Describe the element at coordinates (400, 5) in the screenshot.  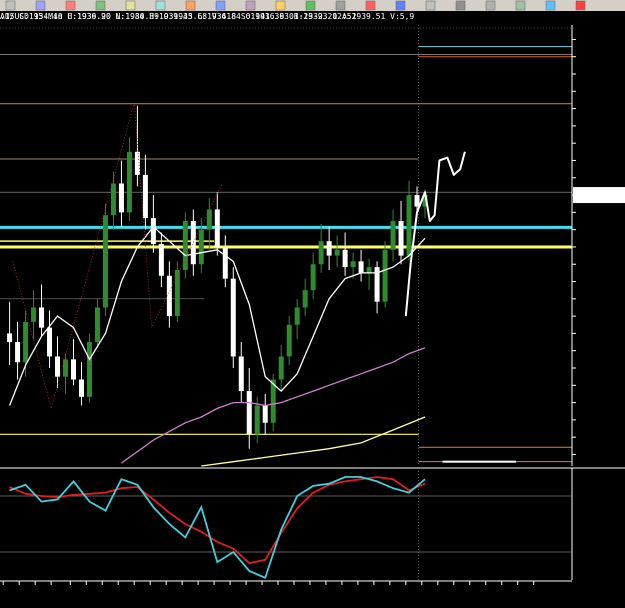
I see `line-icon` at that location.